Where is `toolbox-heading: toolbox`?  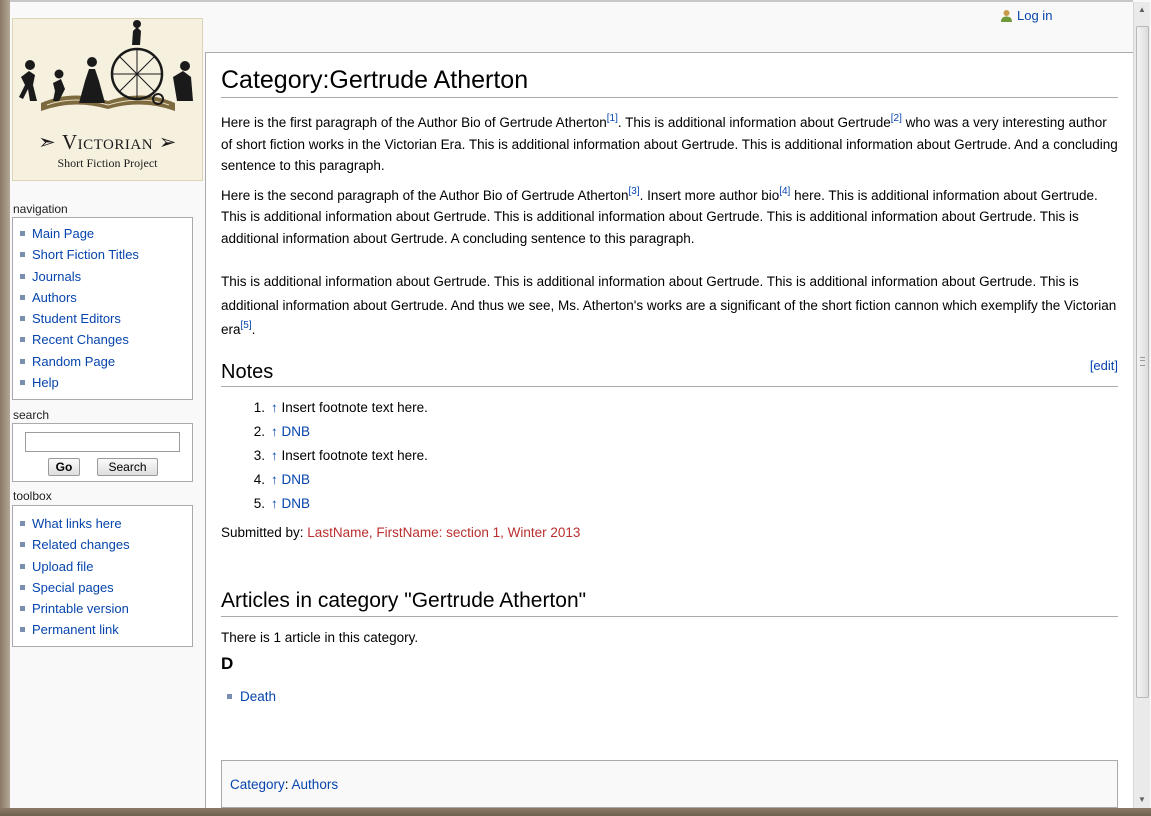
toolbox-heading: toolbox is located at coordinates (32, 496).